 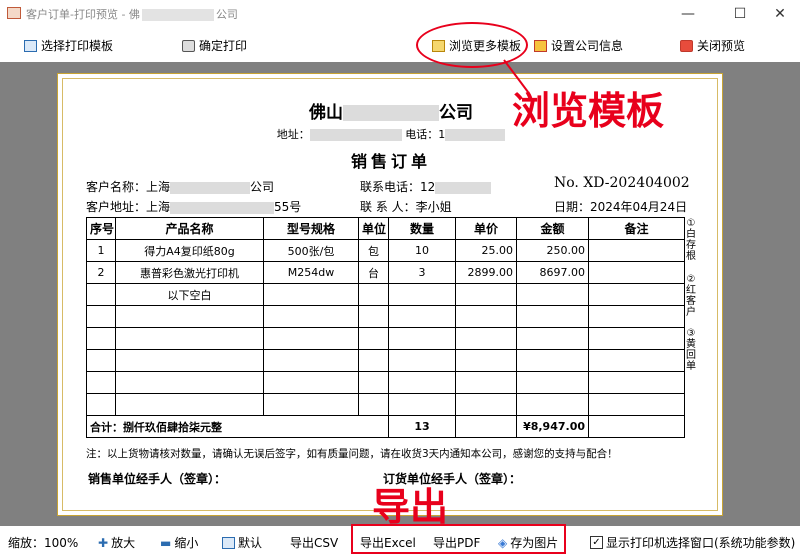 What do you see at coordinates (552, 426) in the screenshot?
I see `total-amount: ¥8,947.00` at bounding box center [552, 426].